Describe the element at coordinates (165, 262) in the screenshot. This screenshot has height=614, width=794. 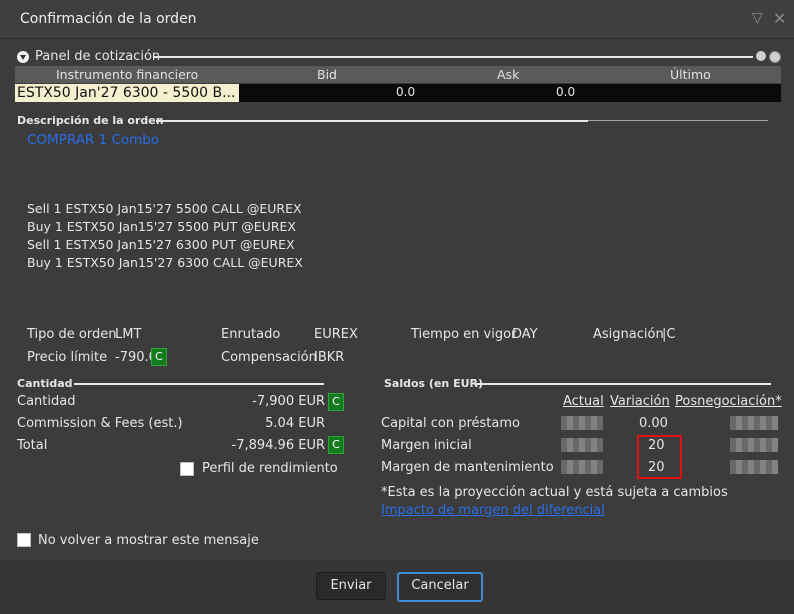
I see `leg-4: Buy 1 ESTX50 Jan15'27 6300 CALL @EUREX` at that location.